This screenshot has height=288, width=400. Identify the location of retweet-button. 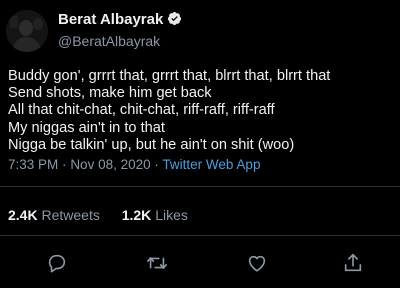
(157, 263).